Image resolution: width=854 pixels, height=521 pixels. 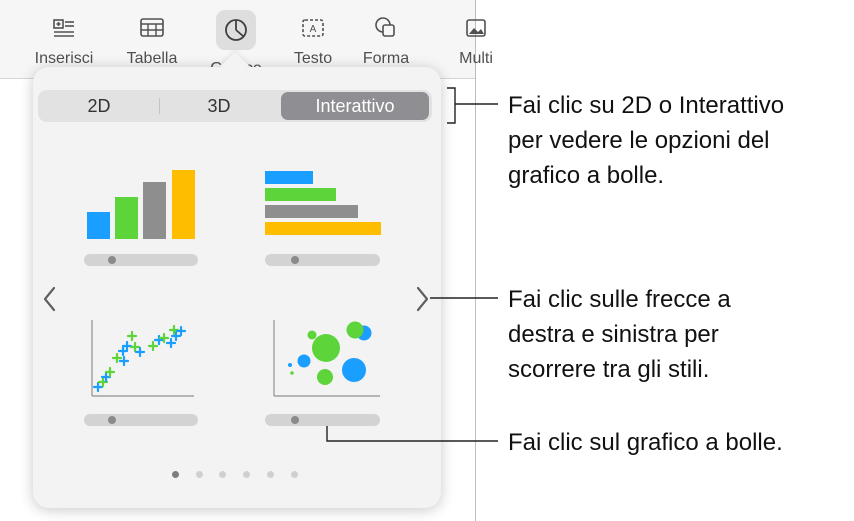 I want to click on bubble-leader, so click(x=412, y=434).